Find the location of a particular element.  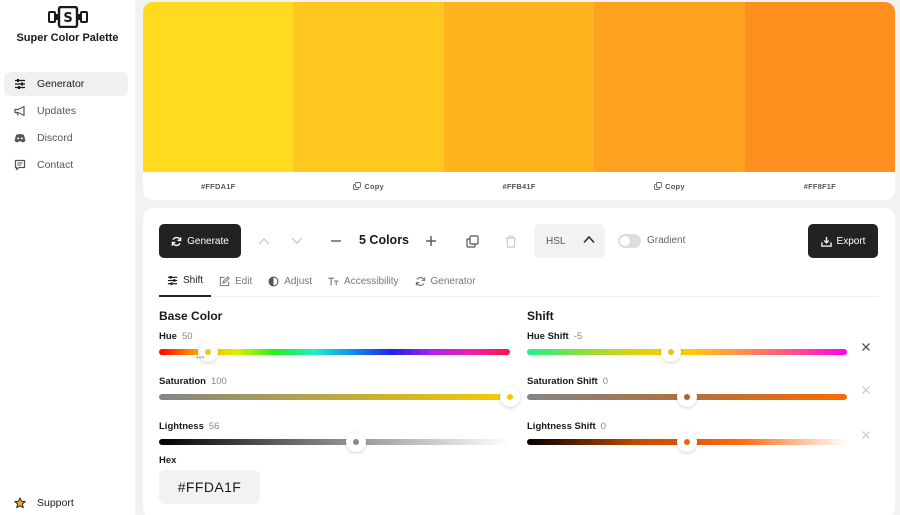

lightness-slider-thumb is located at coordinates (355, 442).